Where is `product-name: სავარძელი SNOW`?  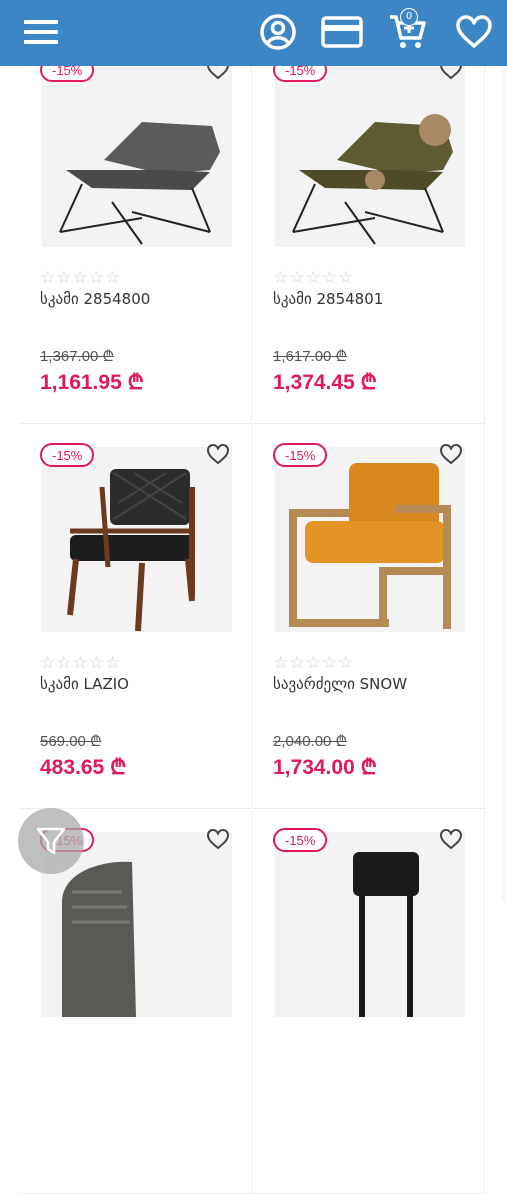
product-name: სავარძელი SNOW is located at coordinates (340, 684).